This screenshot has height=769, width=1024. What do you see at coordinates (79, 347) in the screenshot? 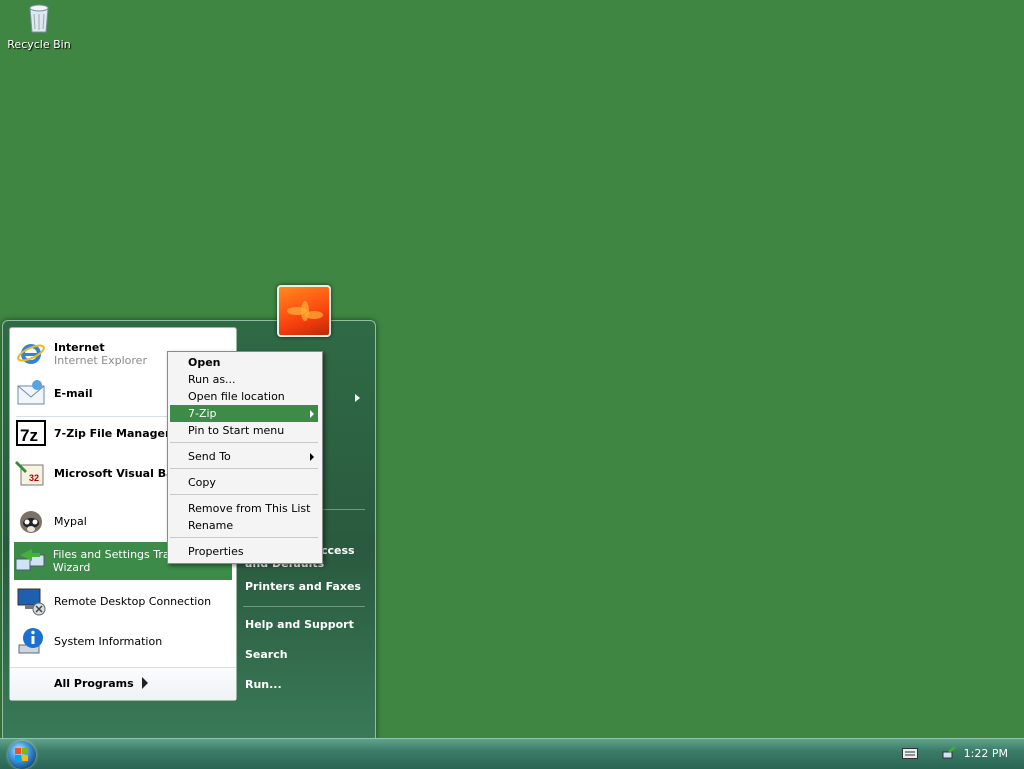
I see `program-internet-title: Internet` at bounding box center [79, 347].